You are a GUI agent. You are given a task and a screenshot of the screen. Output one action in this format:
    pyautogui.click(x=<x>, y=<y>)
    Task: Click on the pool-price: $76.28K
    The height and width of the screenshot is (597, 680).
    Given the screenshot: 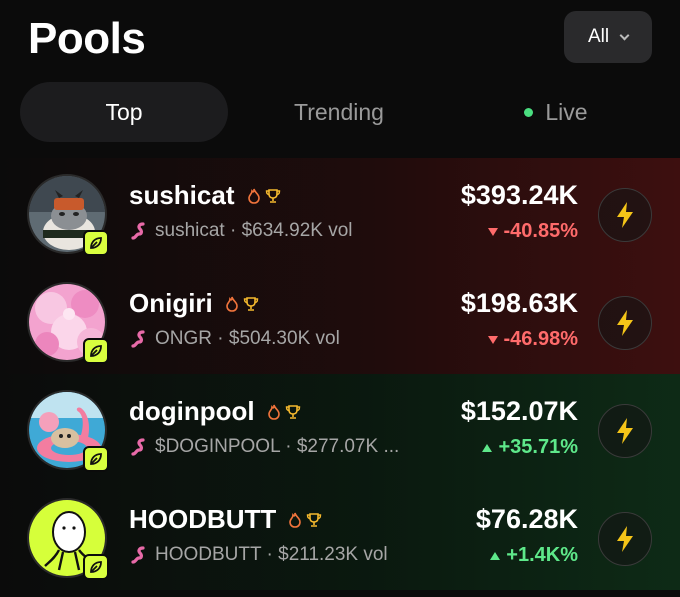 What is the action you would take?
    pyautogui.click(x=526, y=519)
    